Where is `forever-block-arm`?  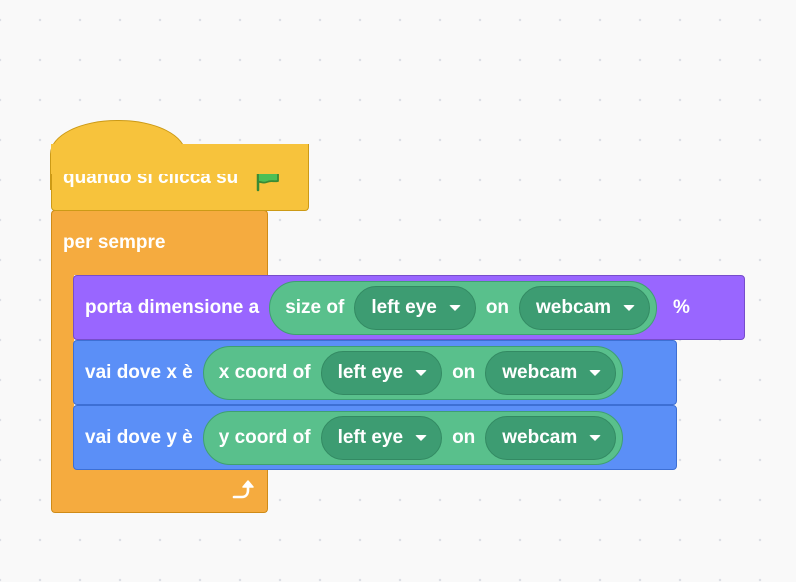 forever-block-arm is located at coordinates (62, 376).